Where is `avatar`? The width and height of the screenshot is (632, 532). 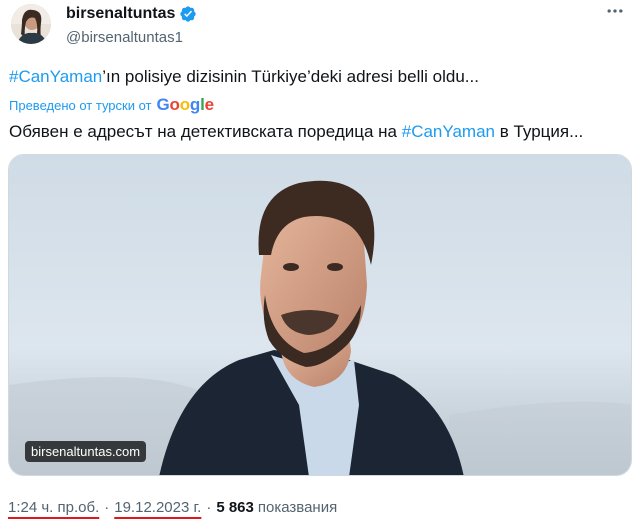
avatar is located at coordinates (31, 24).